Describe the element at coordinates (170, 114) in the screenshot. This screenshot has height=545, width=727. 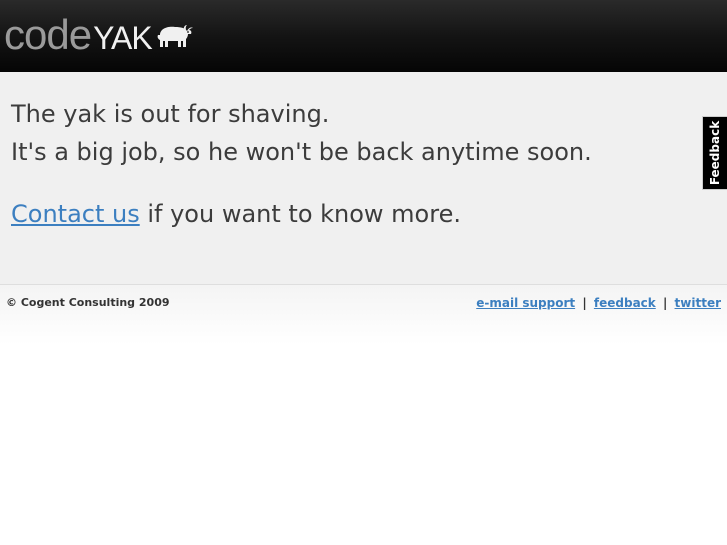
I see `status-message-heading: The yak is out for shaving.` at that location.